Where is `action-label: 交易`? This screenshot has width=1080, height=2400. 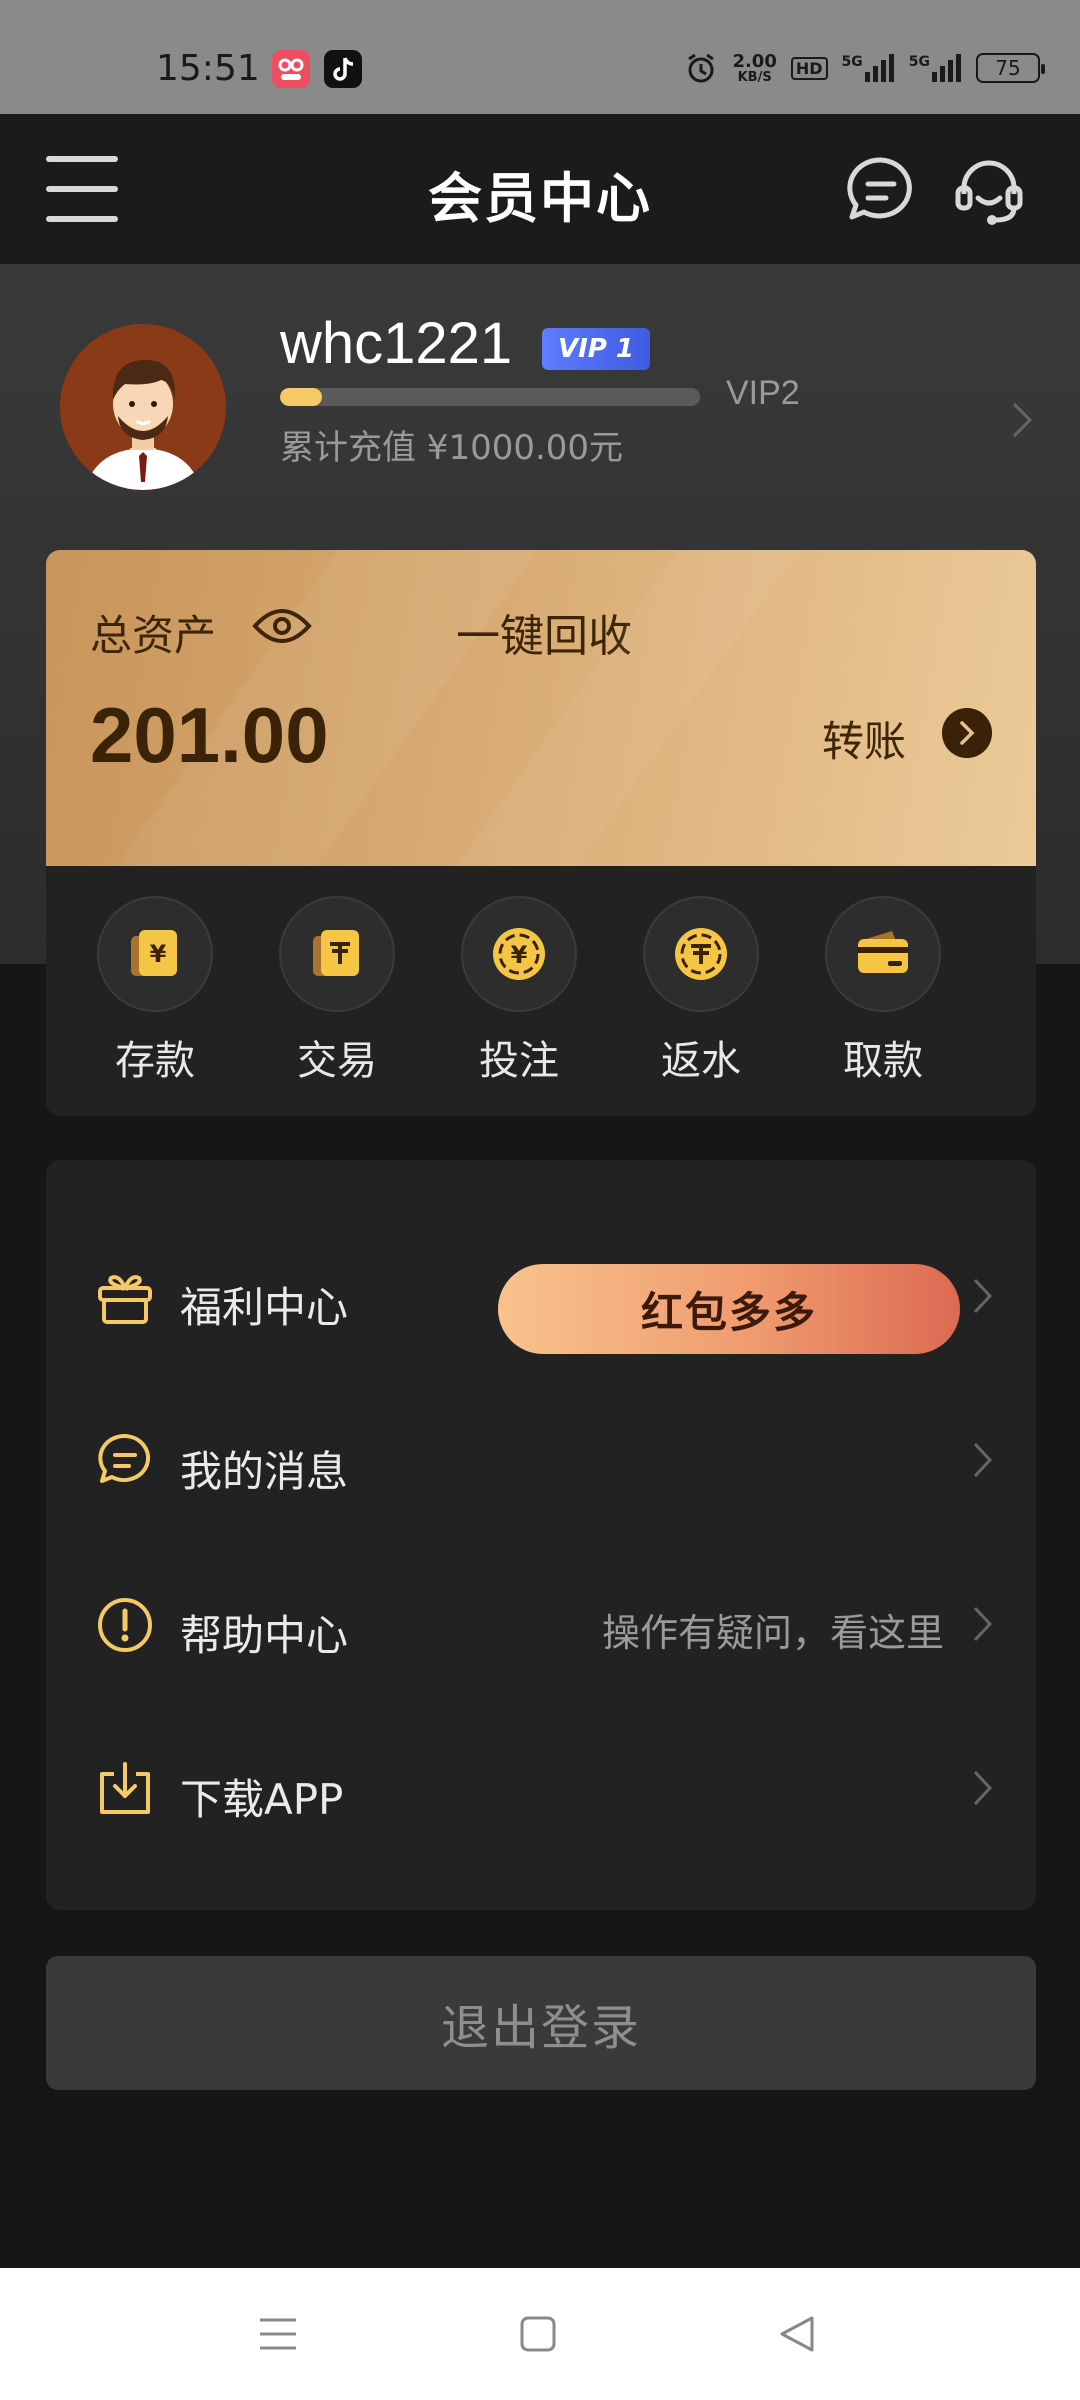
action-label: 交易 is located at coordinates (337, 1061).